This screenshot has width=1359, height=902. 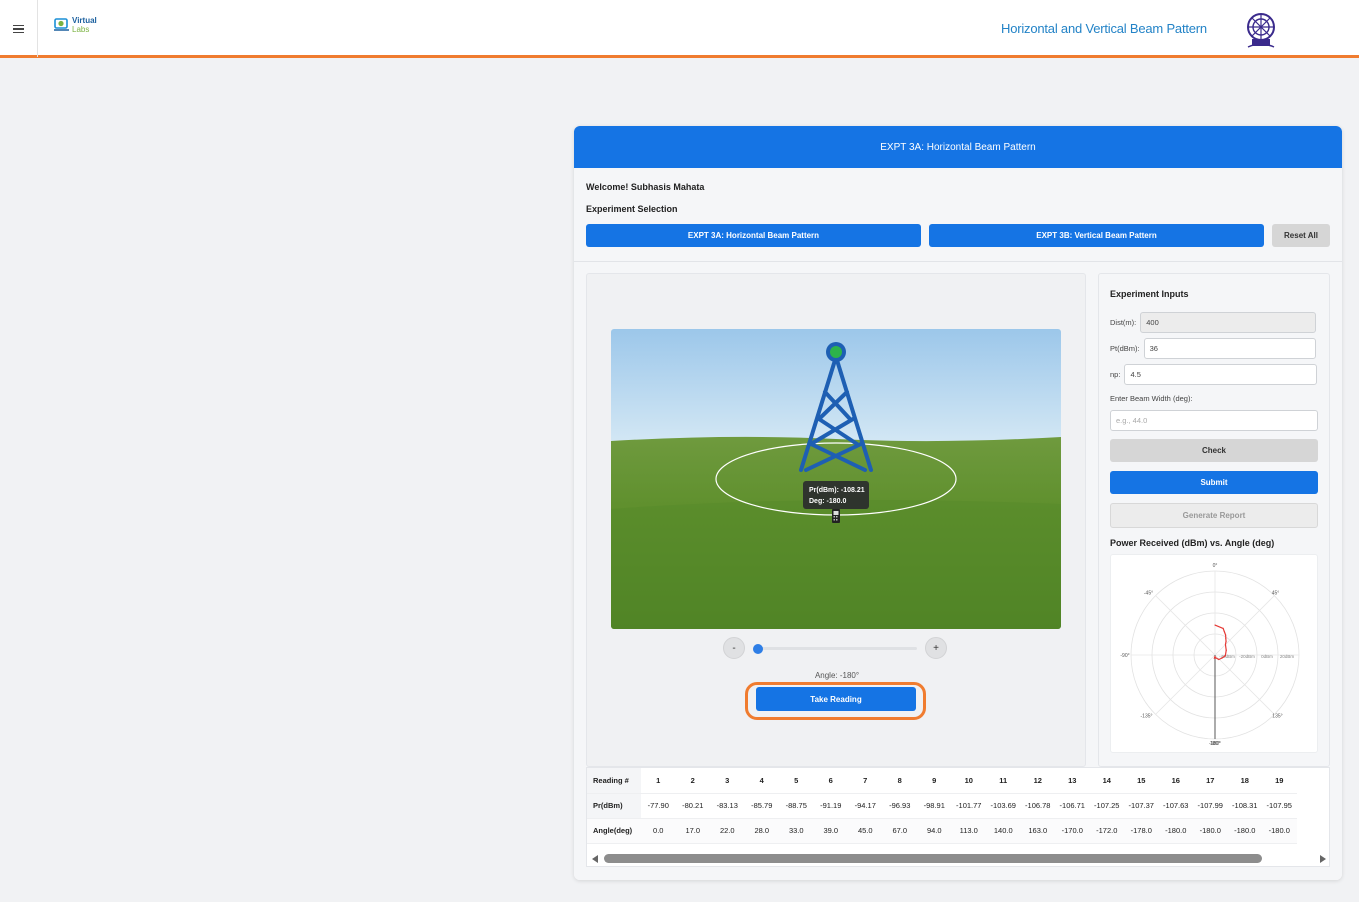 I want to click on pr-value-cell: -106.78, so click(x=1038, y=805).